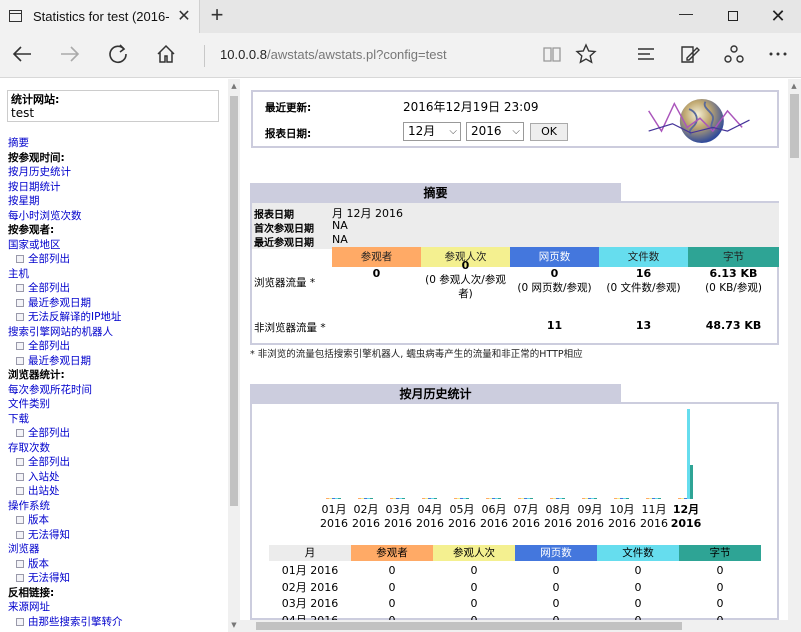 The height and width of the screenshot is (632, 801). What do you see at coordinates (549, 132) in the screenshot?
I see `ok-button: OK` at bounding box center [549, 132].